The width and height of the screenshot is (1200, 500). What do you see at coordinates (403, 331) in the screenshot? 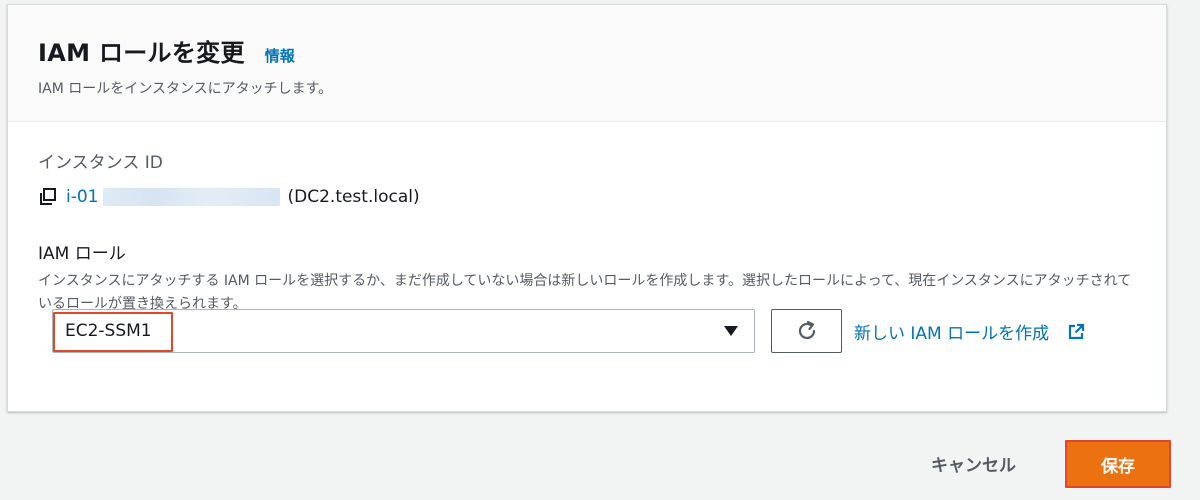
I see `iam-role-select: EC2-SSM1` at bounding box center [403, 331].